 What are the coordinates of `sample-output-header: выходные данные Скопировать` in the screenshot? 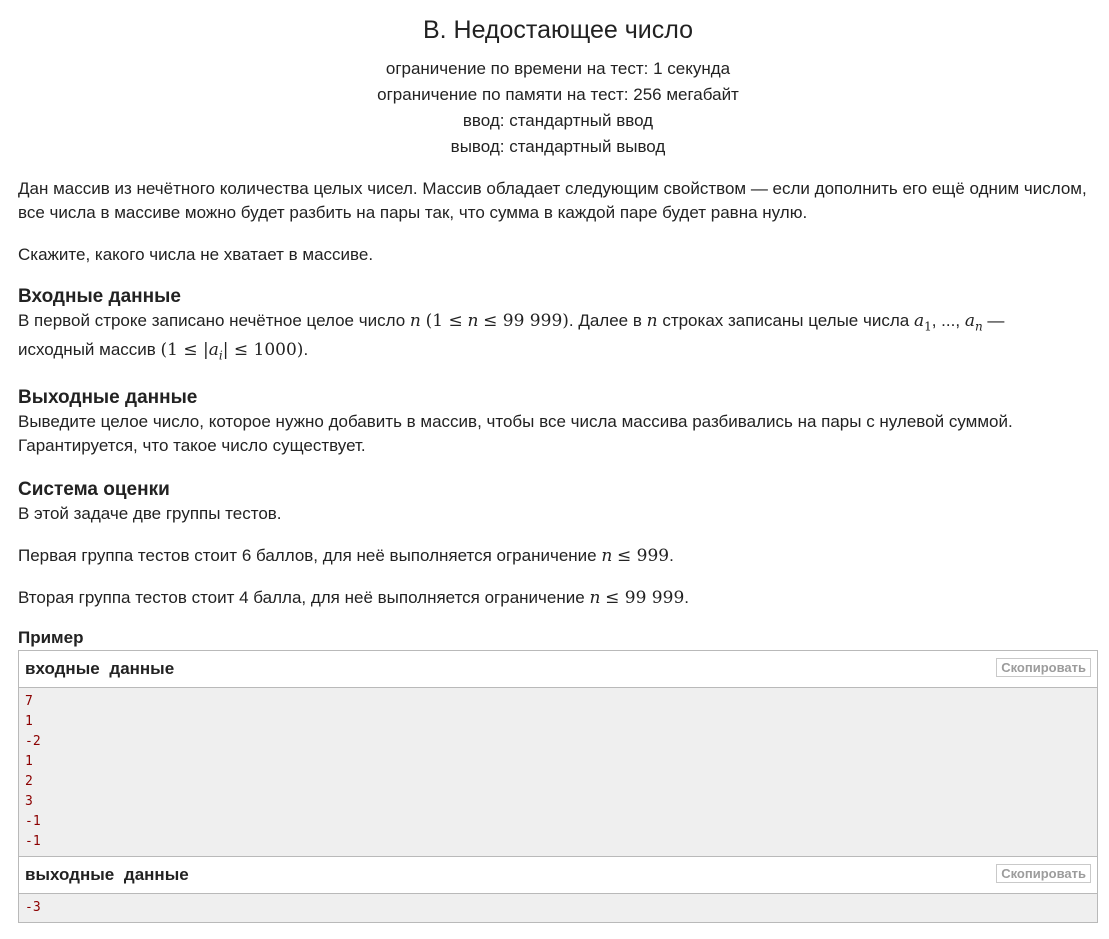 It's located at (558, 874).